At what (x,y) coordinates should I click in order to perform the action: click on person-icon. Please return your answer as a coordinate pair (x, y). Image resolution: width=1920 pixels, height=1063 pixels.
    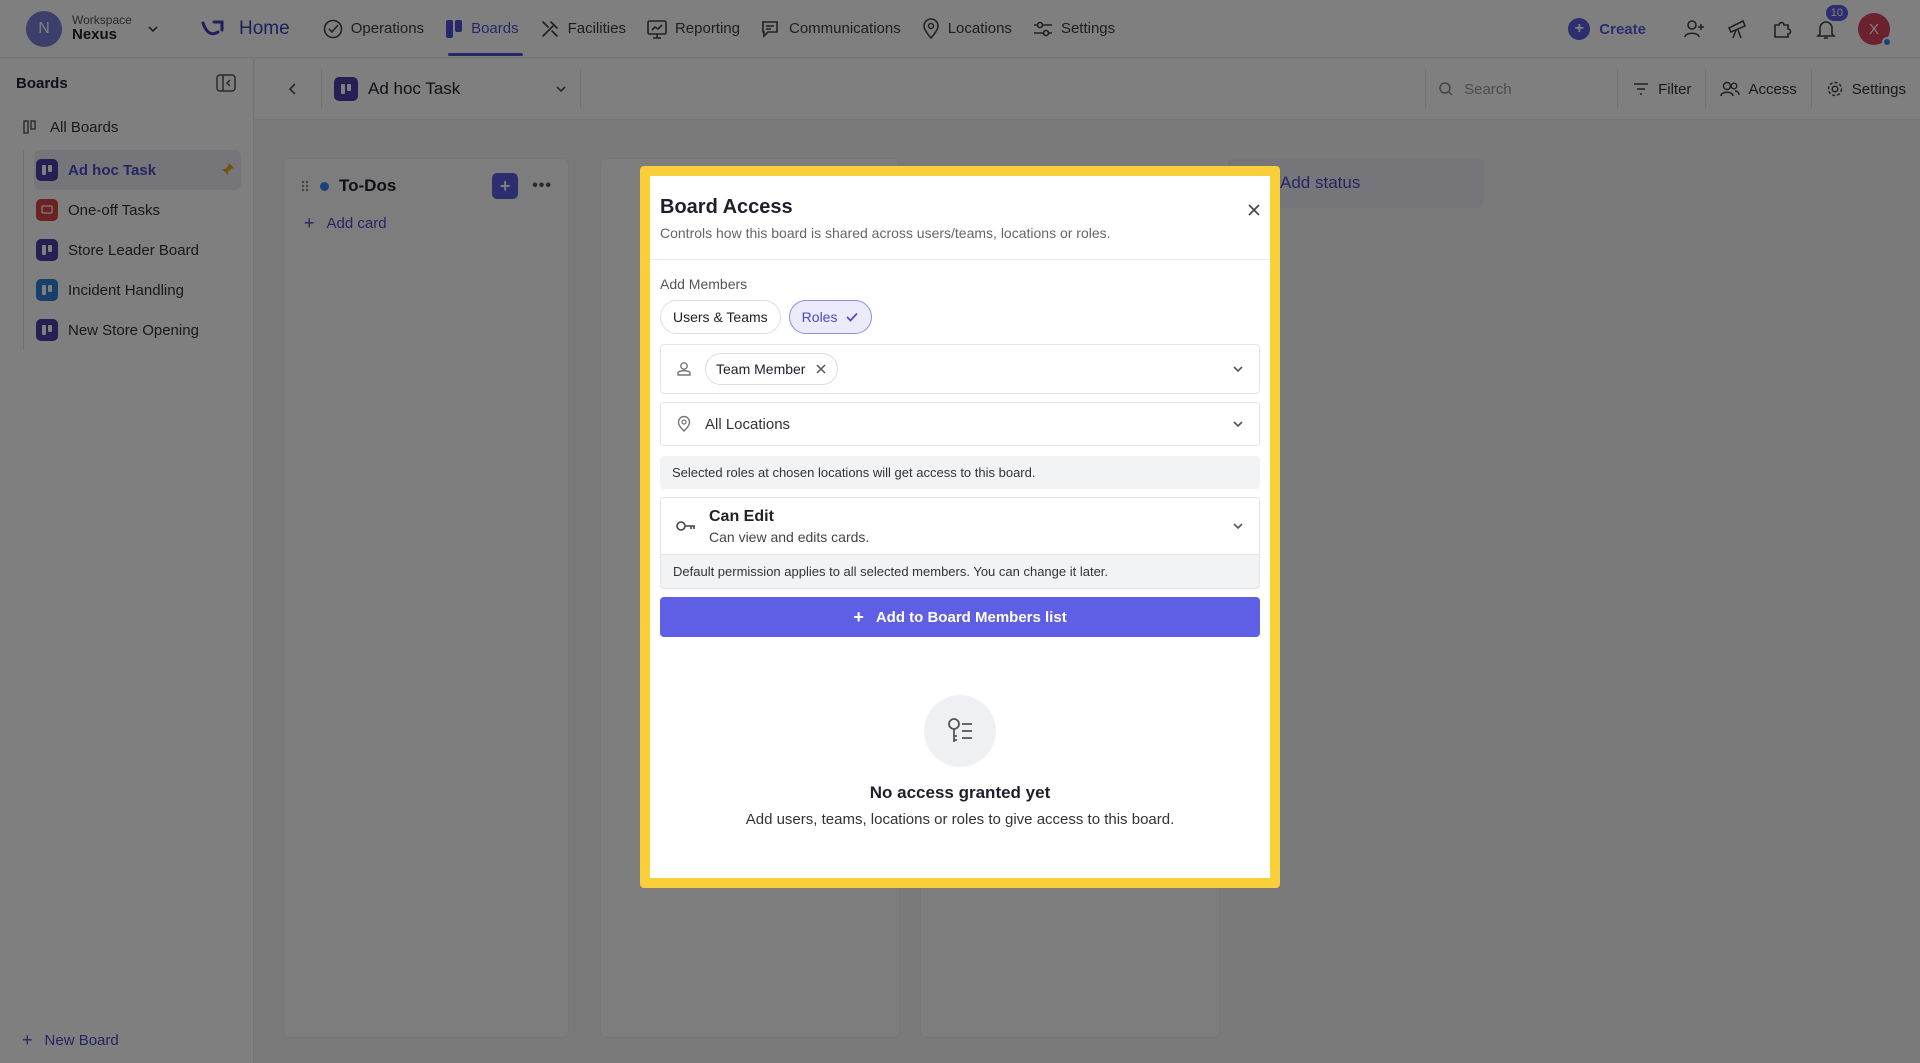
    Looking at the image, I should click on (684, 369).